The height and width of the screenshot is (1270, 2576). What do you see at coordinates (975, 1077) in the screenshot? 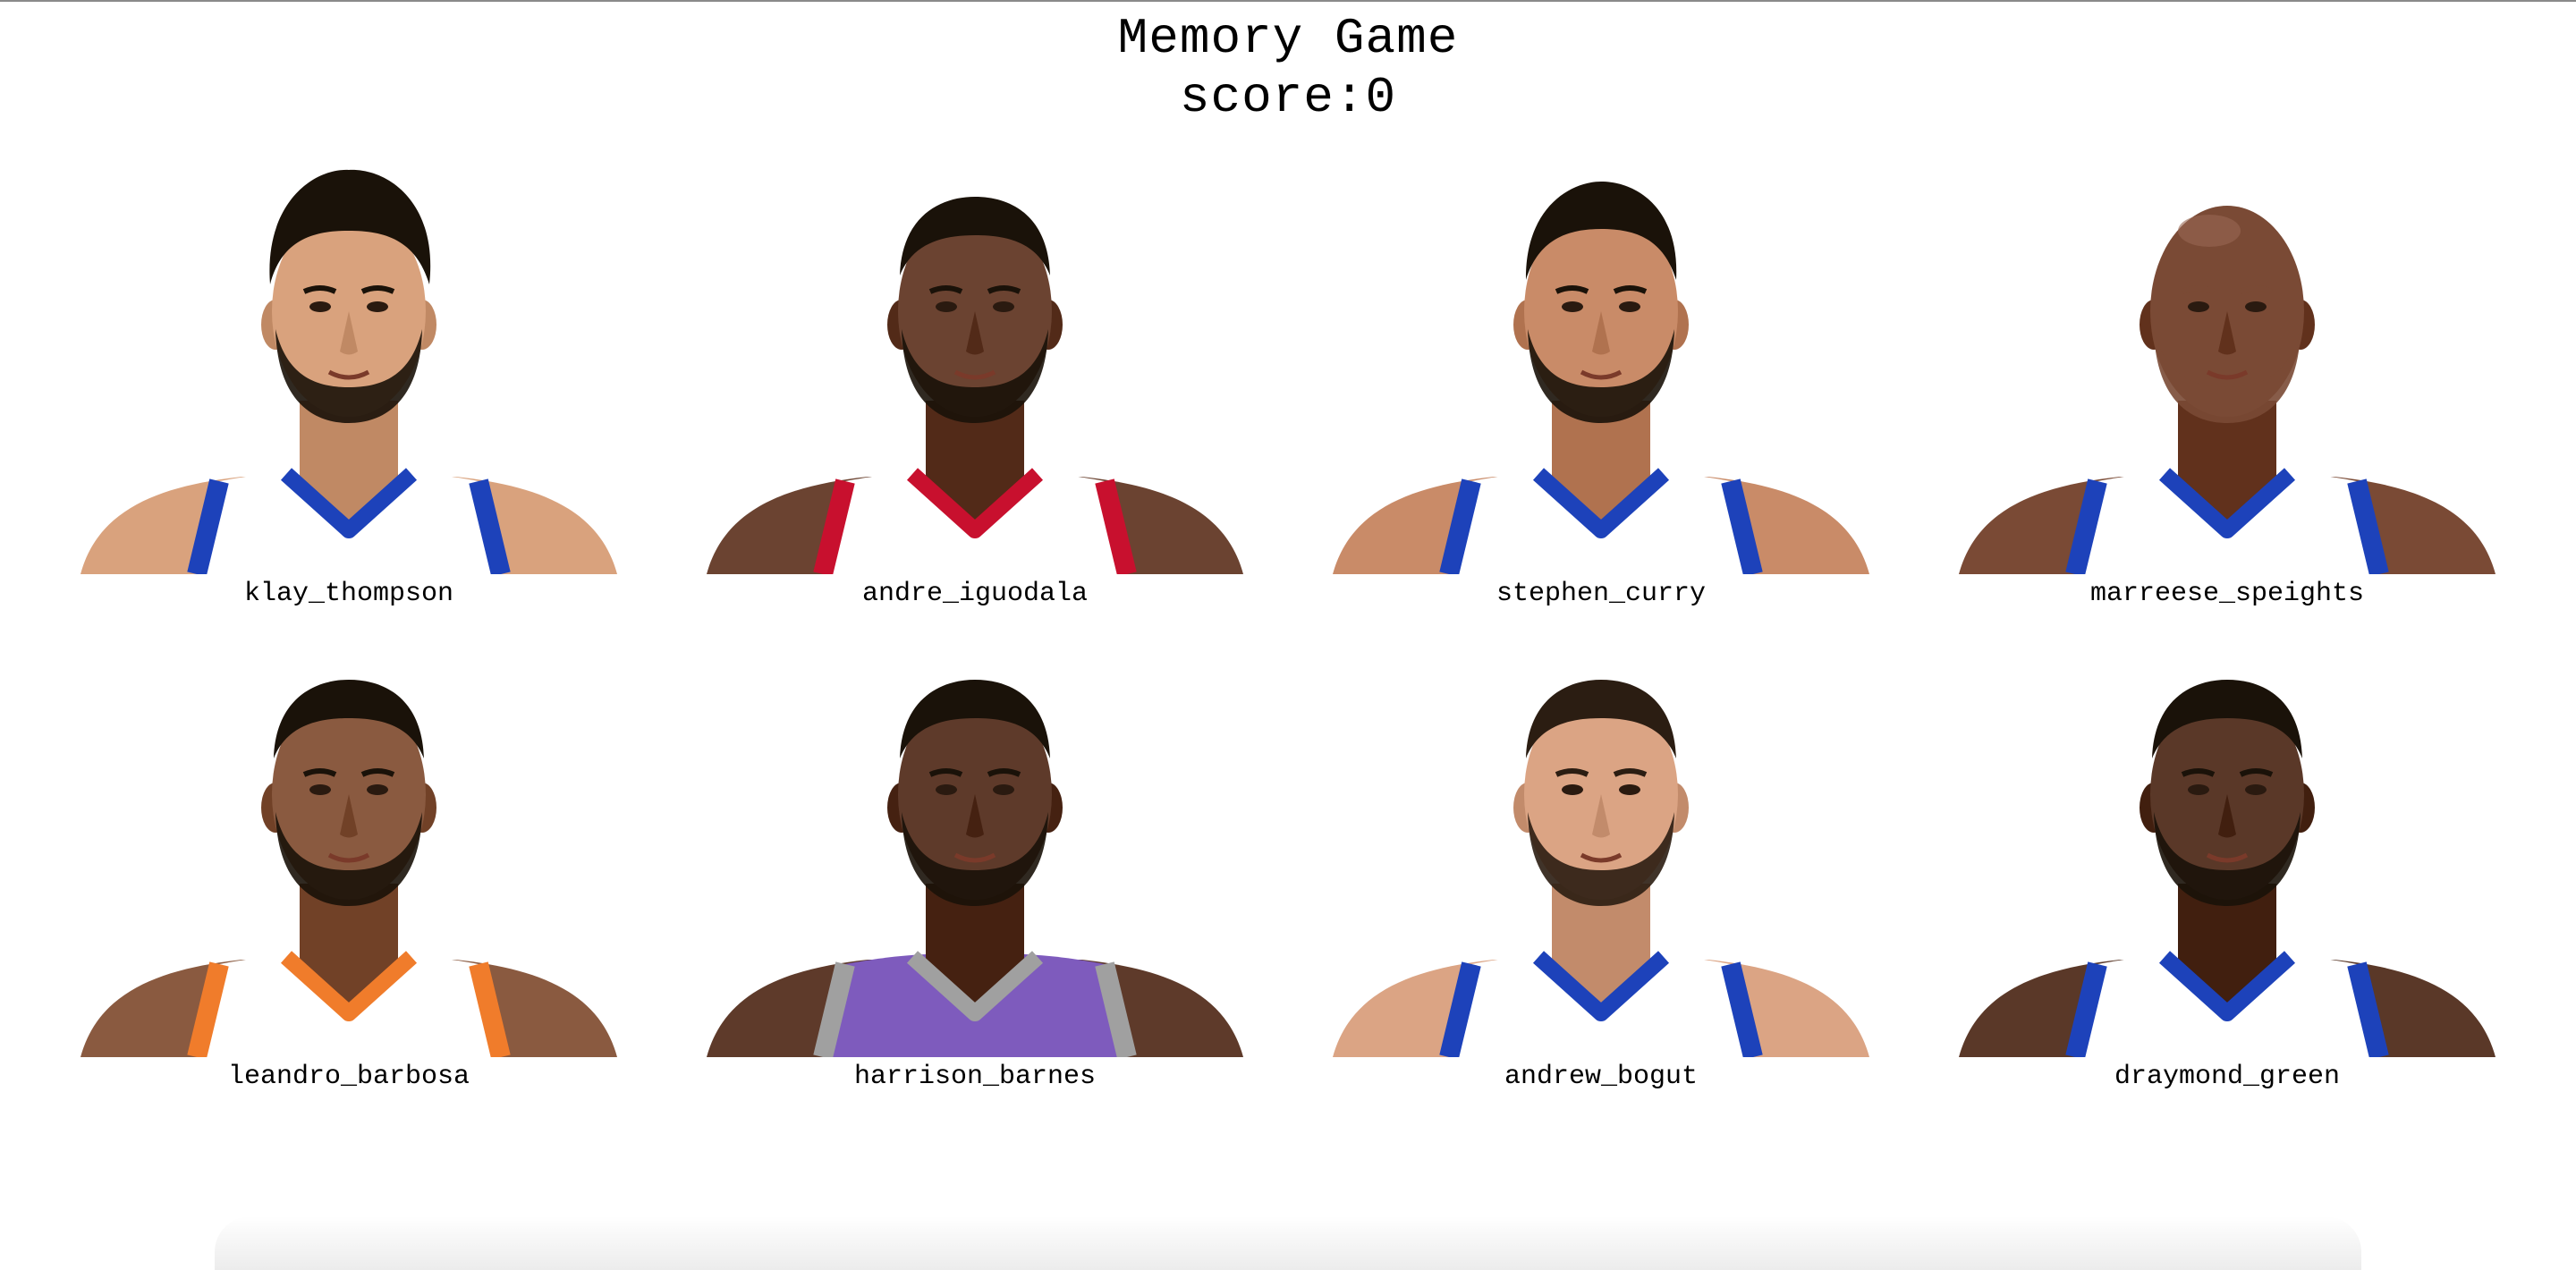
I see `player-name: harrison_barnes` at bounding box center [975, 1077].